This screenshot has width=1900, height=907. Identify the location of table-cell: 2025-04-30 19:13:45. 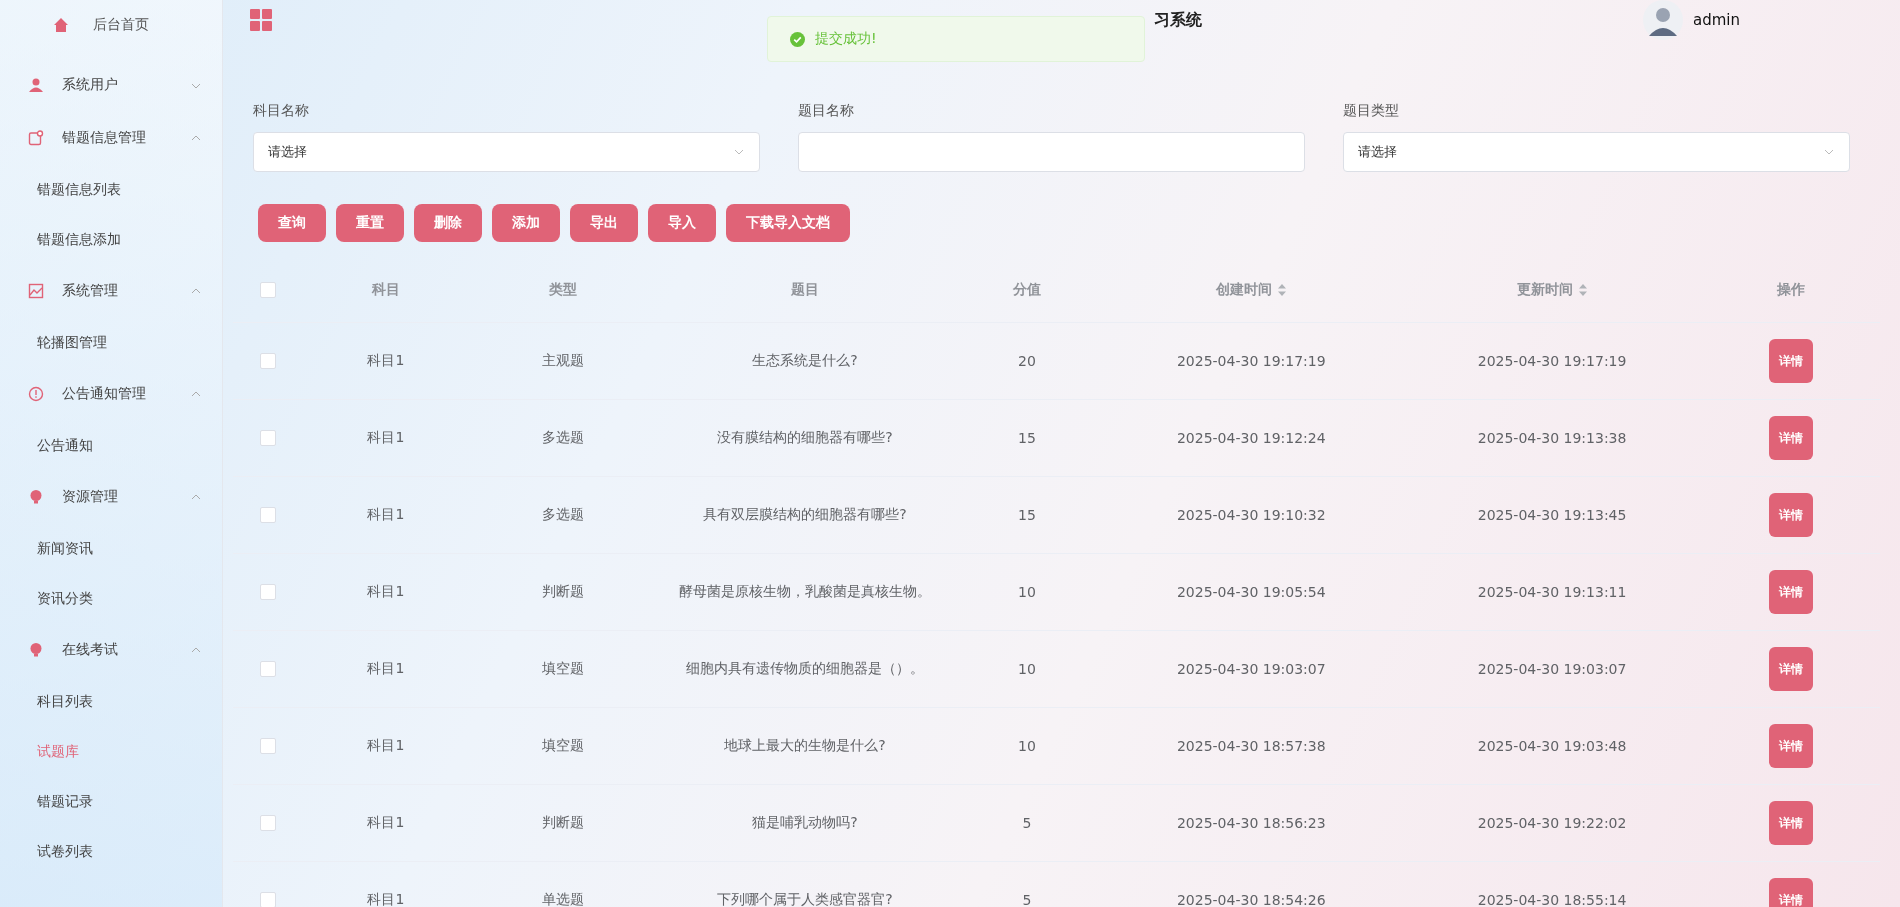
(1552, 515).